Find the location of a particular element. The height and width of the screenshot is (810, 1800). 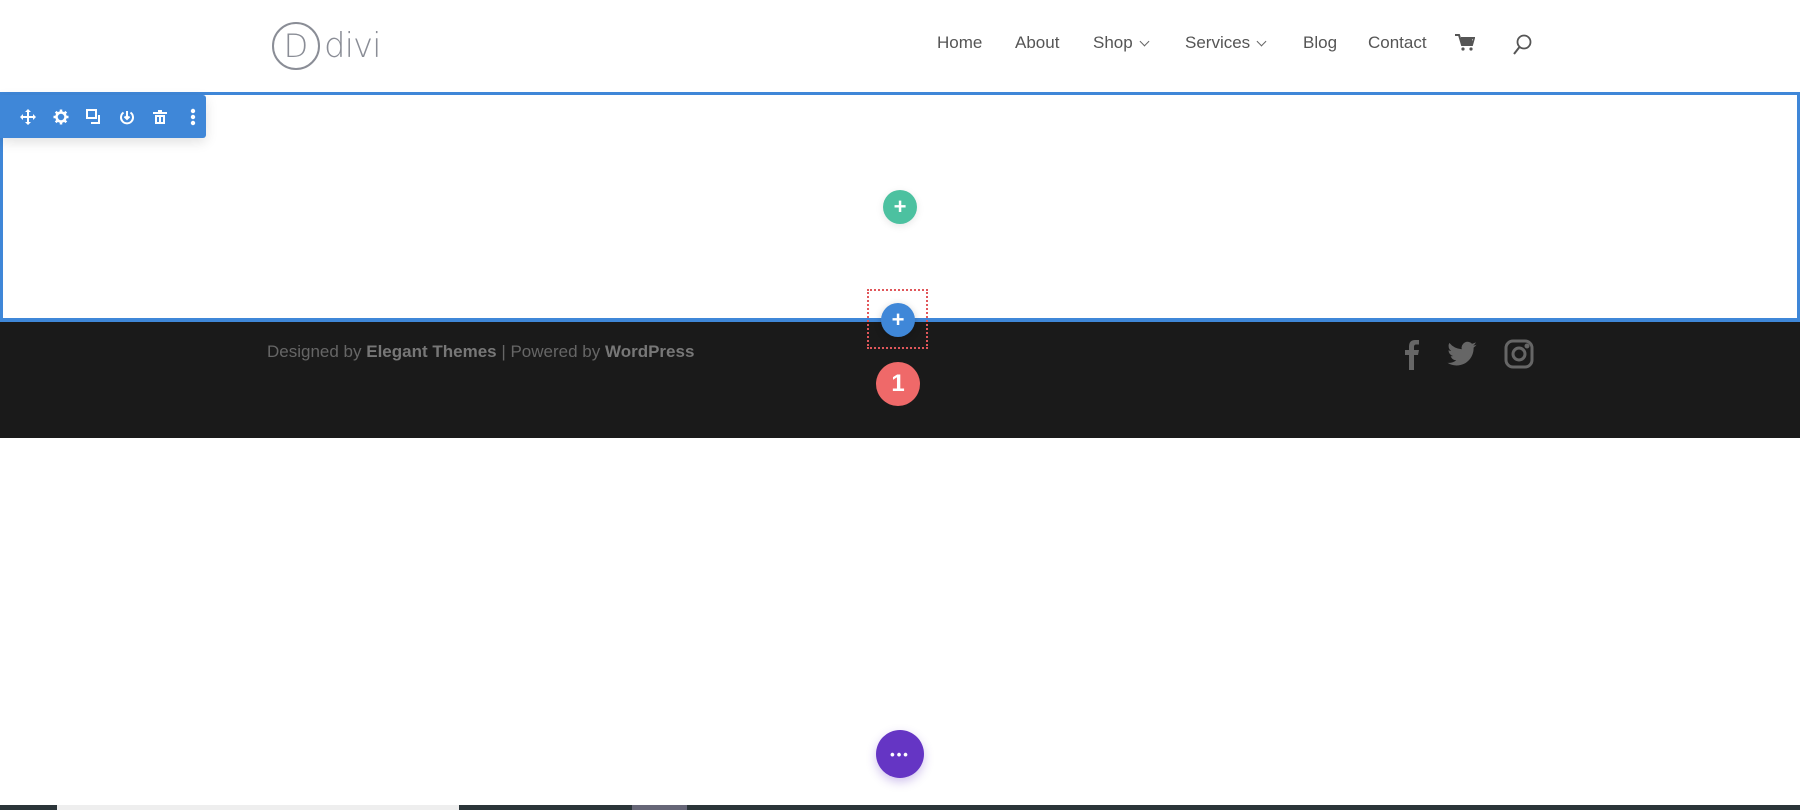

nav-label: About is located at coordinates (1037, 42).